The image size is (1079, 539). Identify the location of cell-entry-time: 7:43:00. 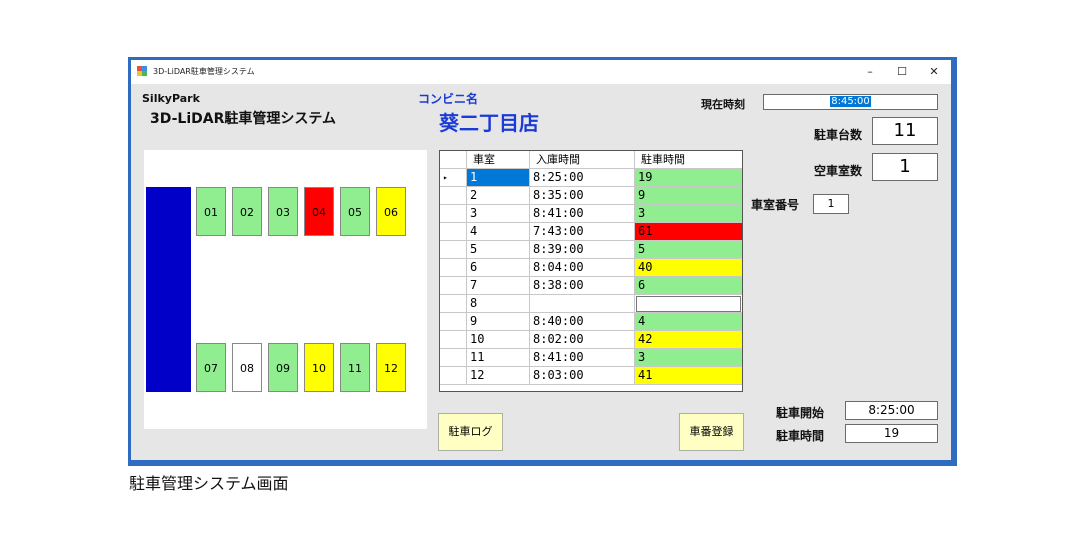
(582, 232).